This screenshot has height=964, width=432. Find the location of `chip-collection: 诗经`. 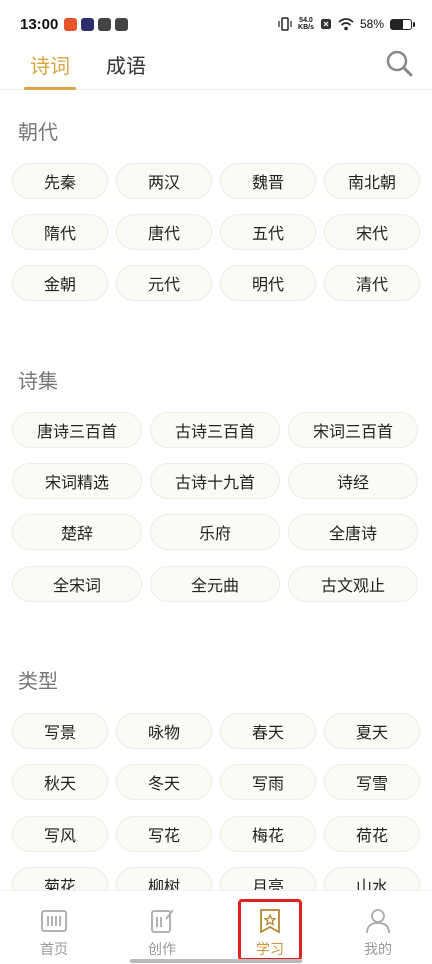

chip-collection: 诗经 is located at coordinates (353, 481).